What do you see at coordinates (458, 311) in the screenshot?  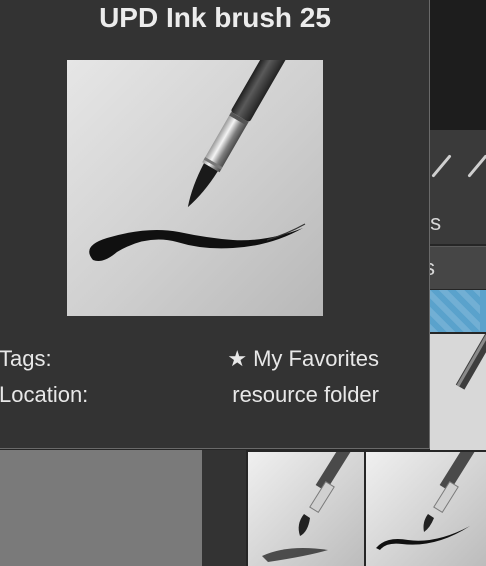 I see `selected-brush-tile` at bounding box center [458, 311].